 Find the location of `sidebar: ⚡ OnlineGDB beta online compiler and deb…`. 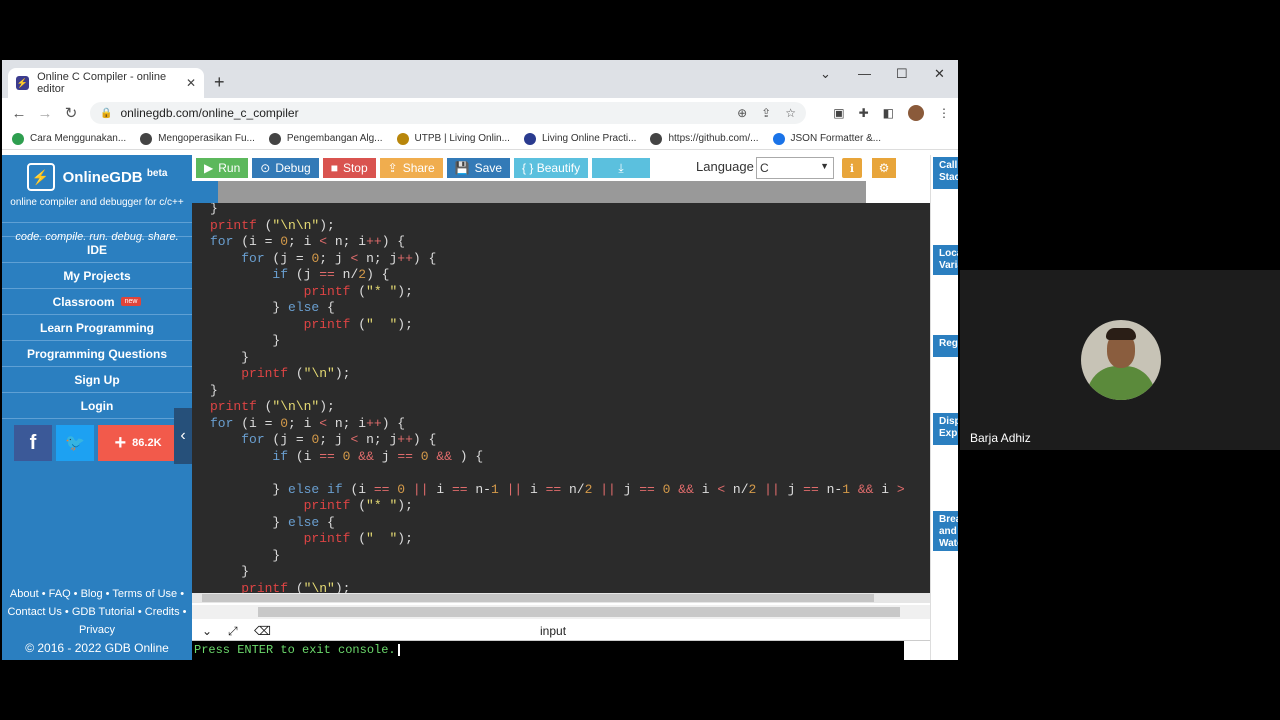

sidebar: ⚡ OnlineGDB beta online compiler and deb… is located at coordinates (97, 407).